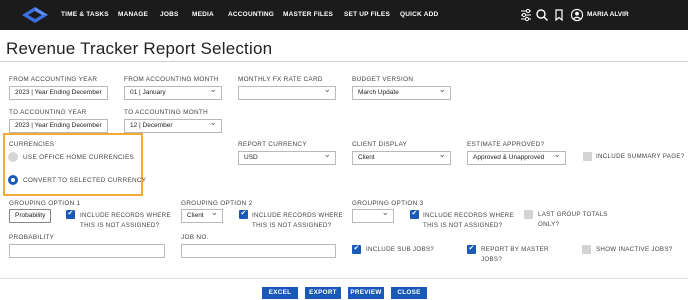  What do you see at coordinates (173, 126) in the screenshot?
I see `to-month-select: 12 | December` at bounding box center [173, 126].